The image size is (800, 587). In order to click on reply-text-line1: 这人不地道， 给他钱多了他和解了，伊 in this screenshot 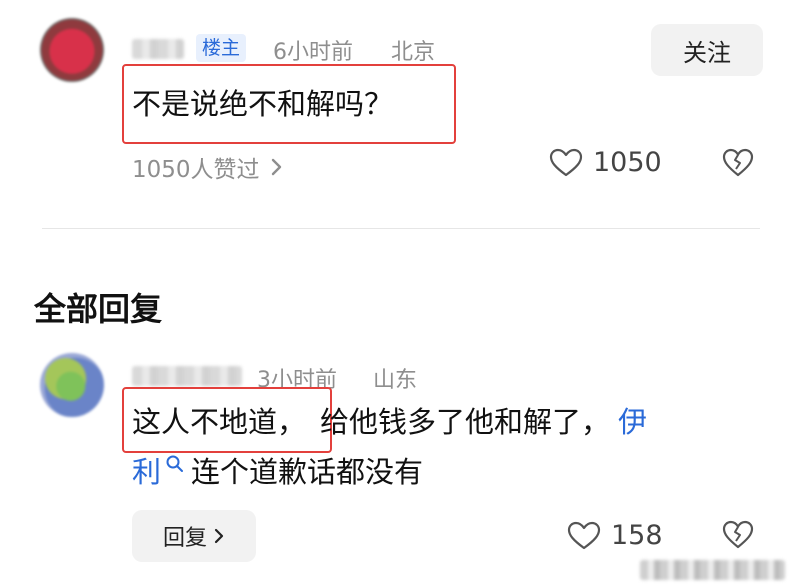, I will do `click(389, 422)`.